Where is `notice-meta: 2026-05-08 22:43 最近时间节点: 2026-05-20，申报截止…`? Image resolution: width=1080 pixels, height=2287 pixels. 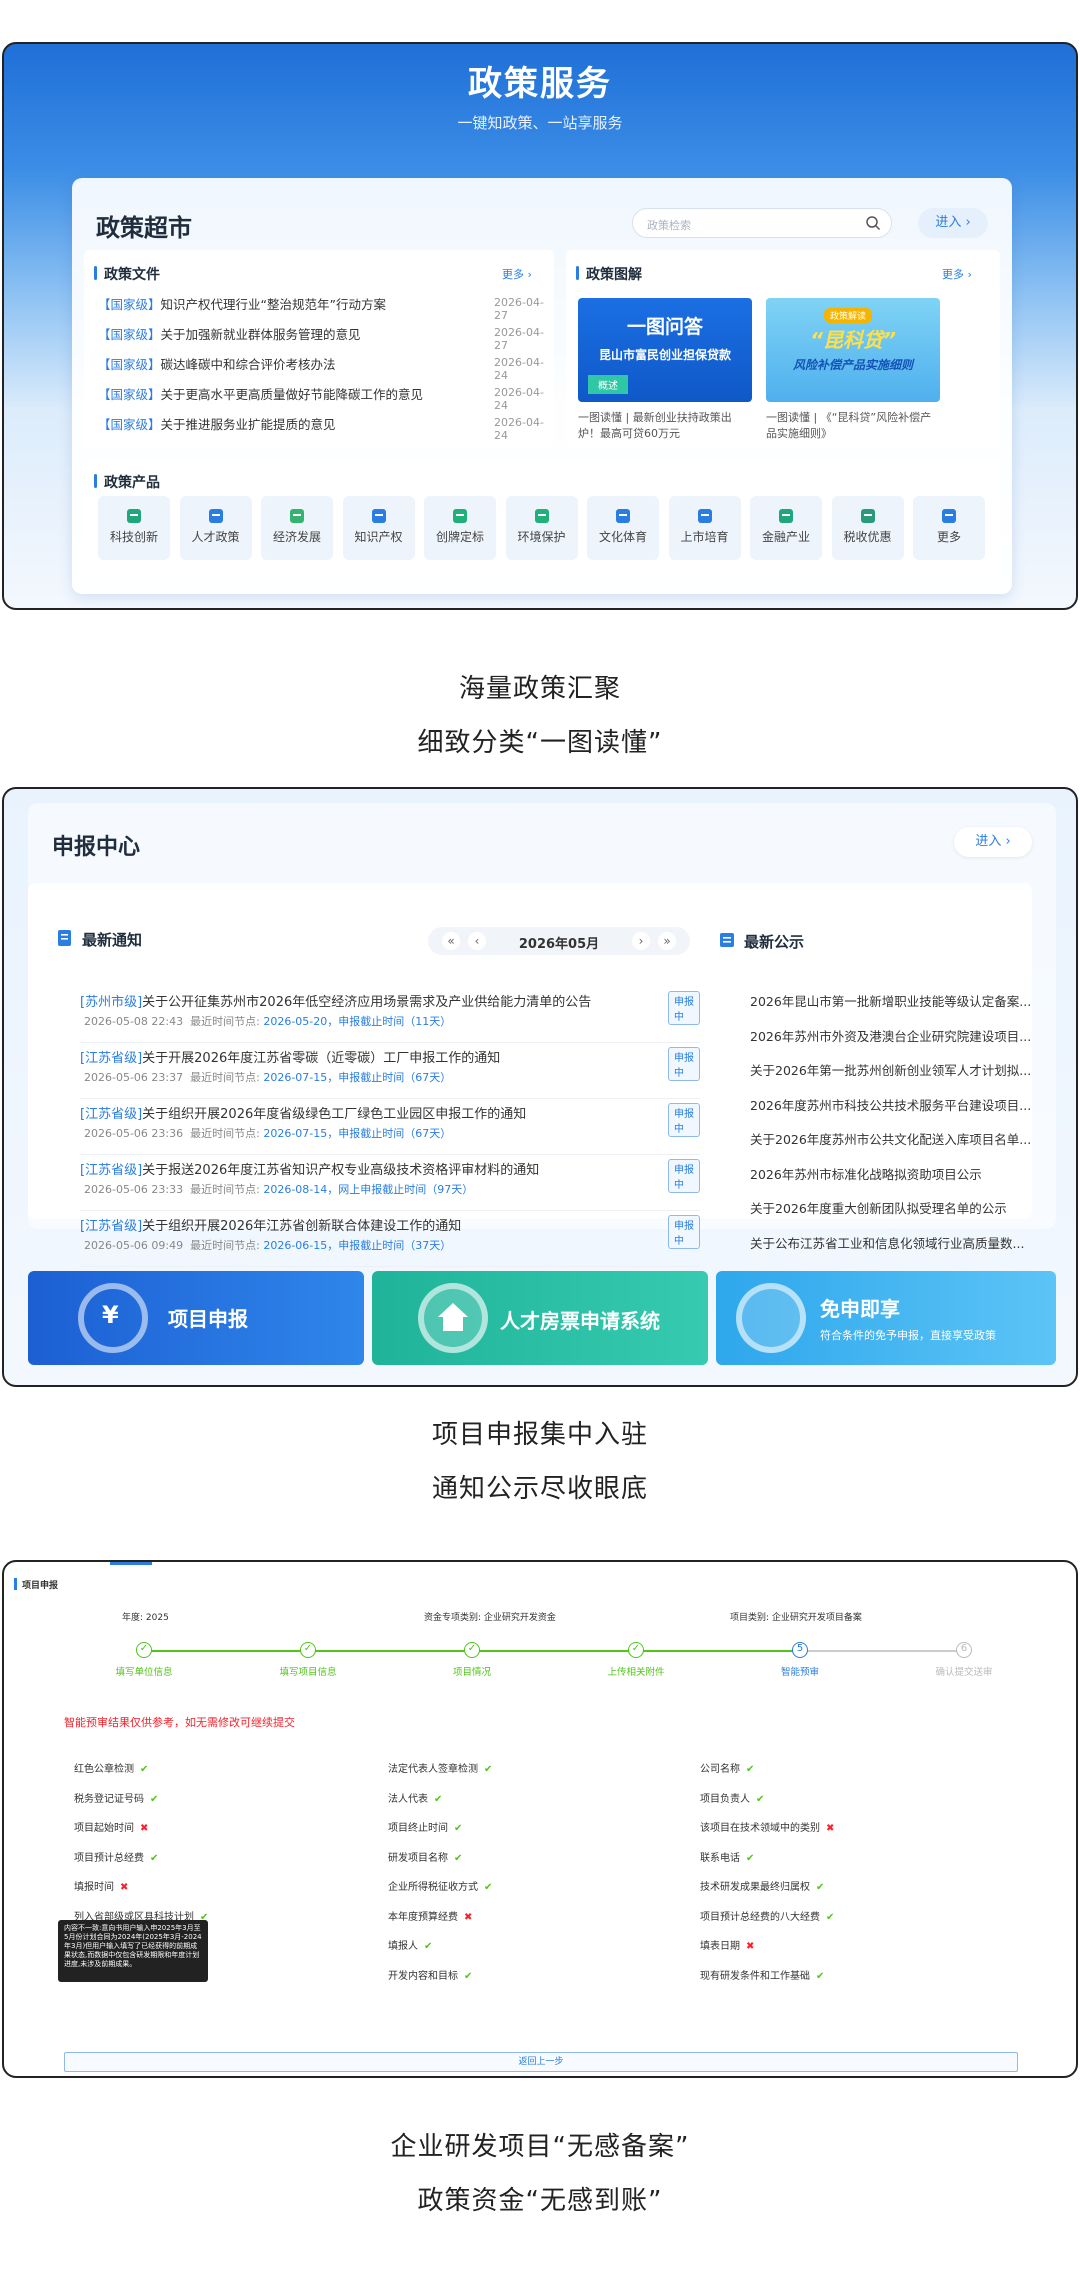 notice-meta: 2026-05-08 22:43 最近时间节点: 2026-05-20，申报截止… is located at coordinates (268, 1021).